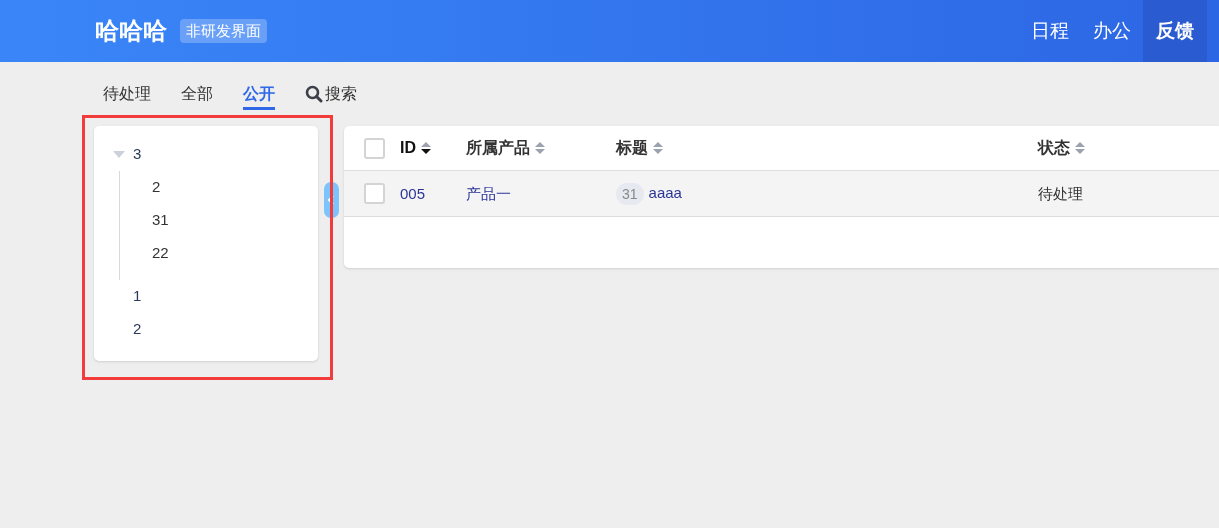 This screenshot has width=1219, height=528. Describe the element at coordinates (331, 96) in the screenshot. I see `search-button: 搜索` at that location.